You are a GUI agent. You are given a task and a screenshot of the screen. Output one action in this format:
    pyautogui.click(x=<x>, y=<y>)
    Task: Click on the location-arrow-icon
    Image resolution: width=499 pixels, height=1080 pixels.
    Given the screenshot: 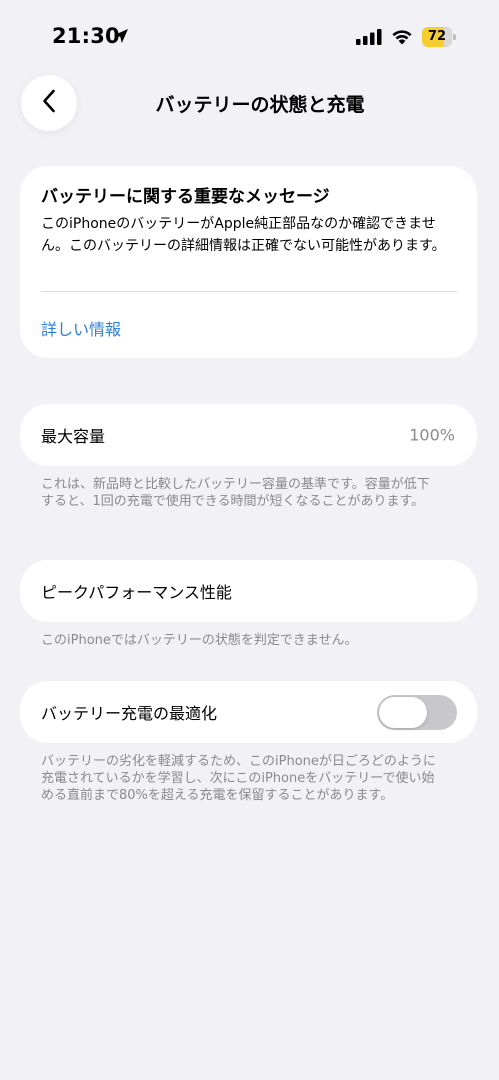 What is the action you would take?
    pyautogui.click(x=121, y=36)
    